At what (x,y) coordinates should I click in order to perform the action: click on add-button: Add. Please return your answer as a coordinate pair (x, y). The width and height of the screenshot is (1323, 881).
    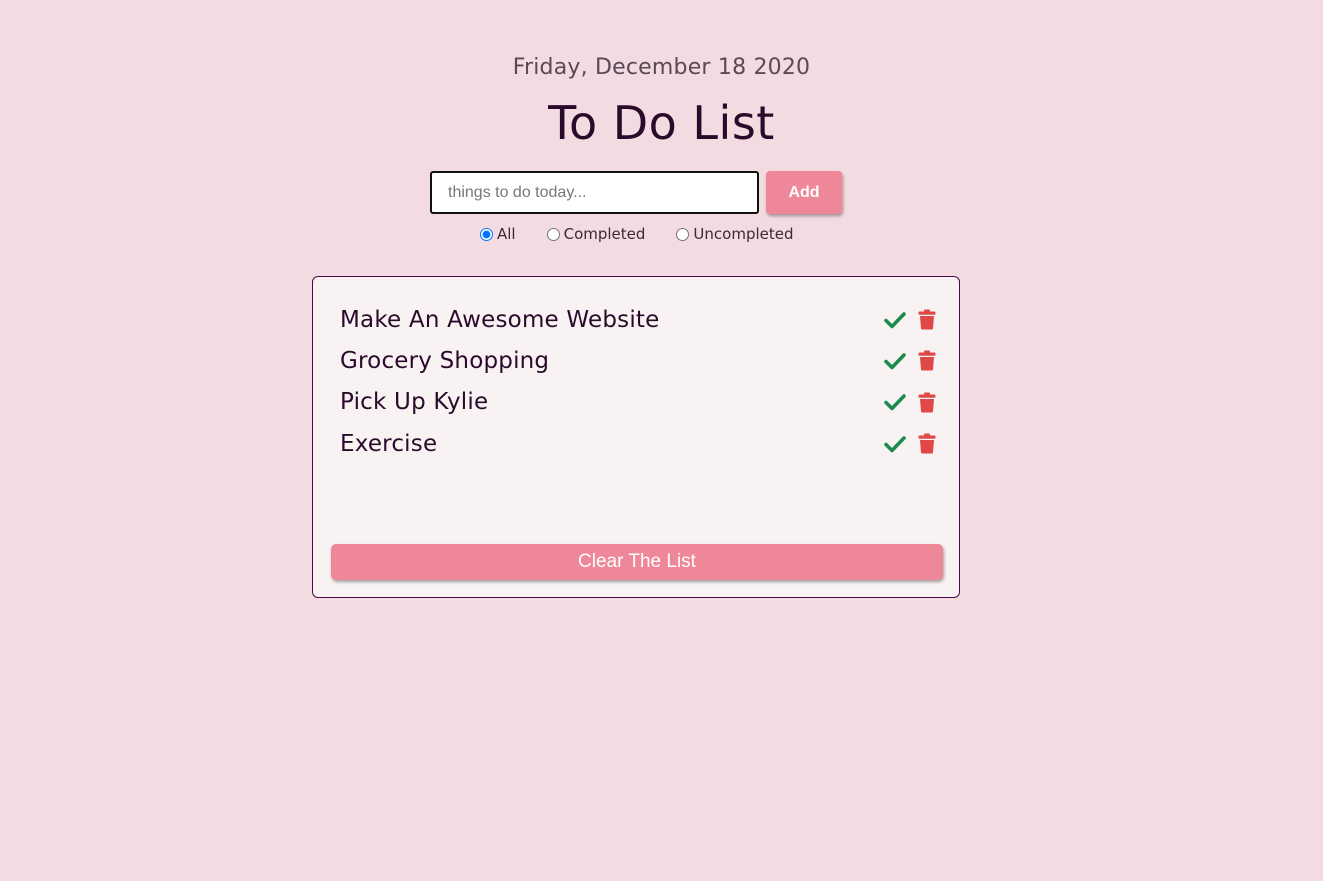
    Looking at the image, I should click on (804, 192).